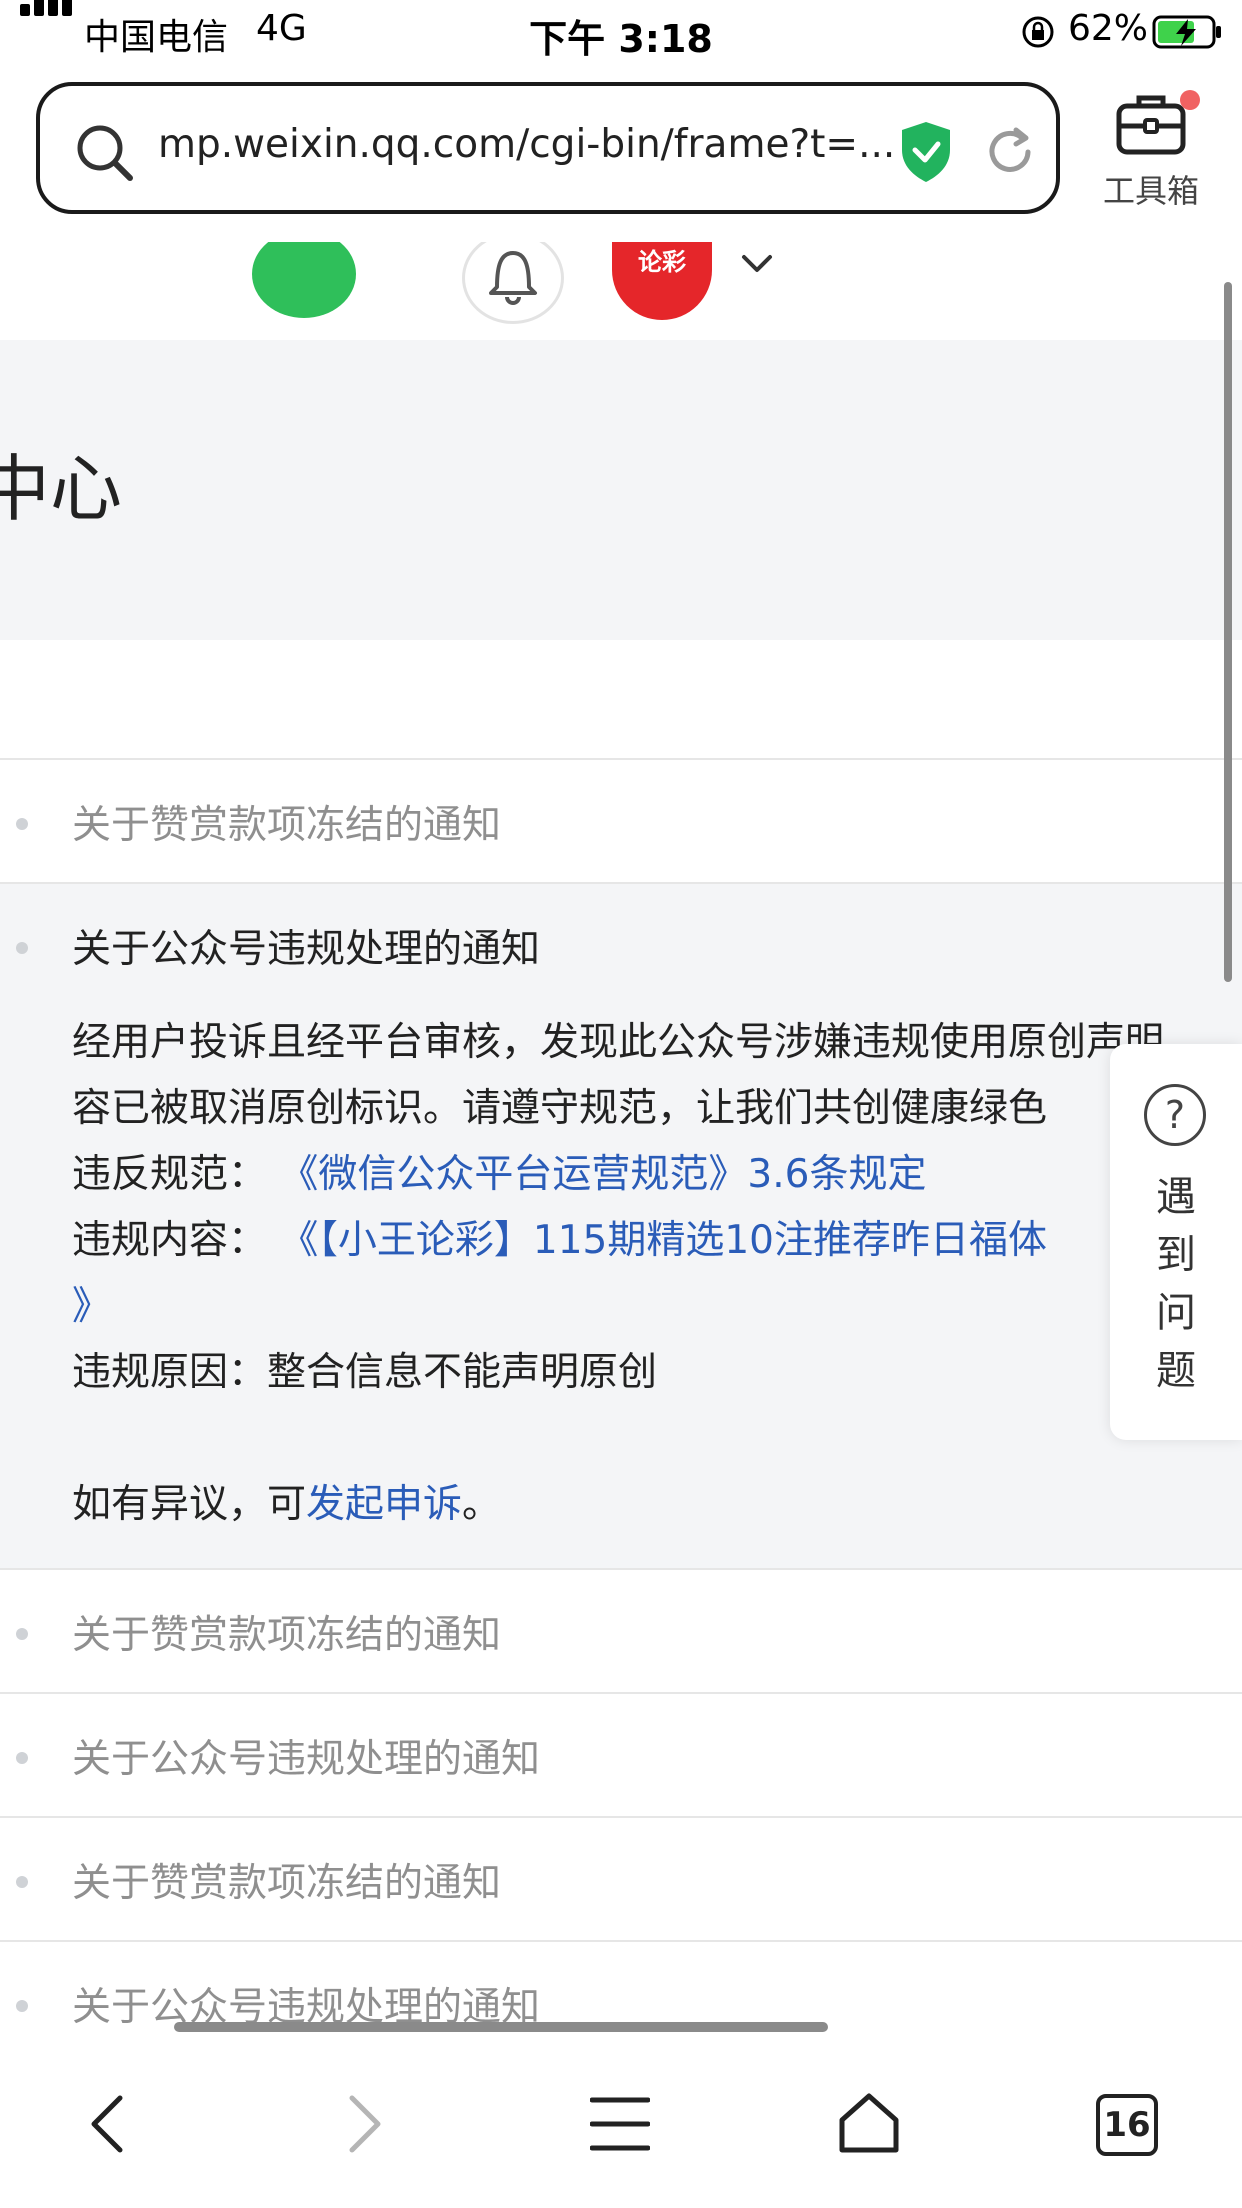  Describe the element at coordinates (657, 1307) in the screenshot. I see `content-line-end: 》` at that location.